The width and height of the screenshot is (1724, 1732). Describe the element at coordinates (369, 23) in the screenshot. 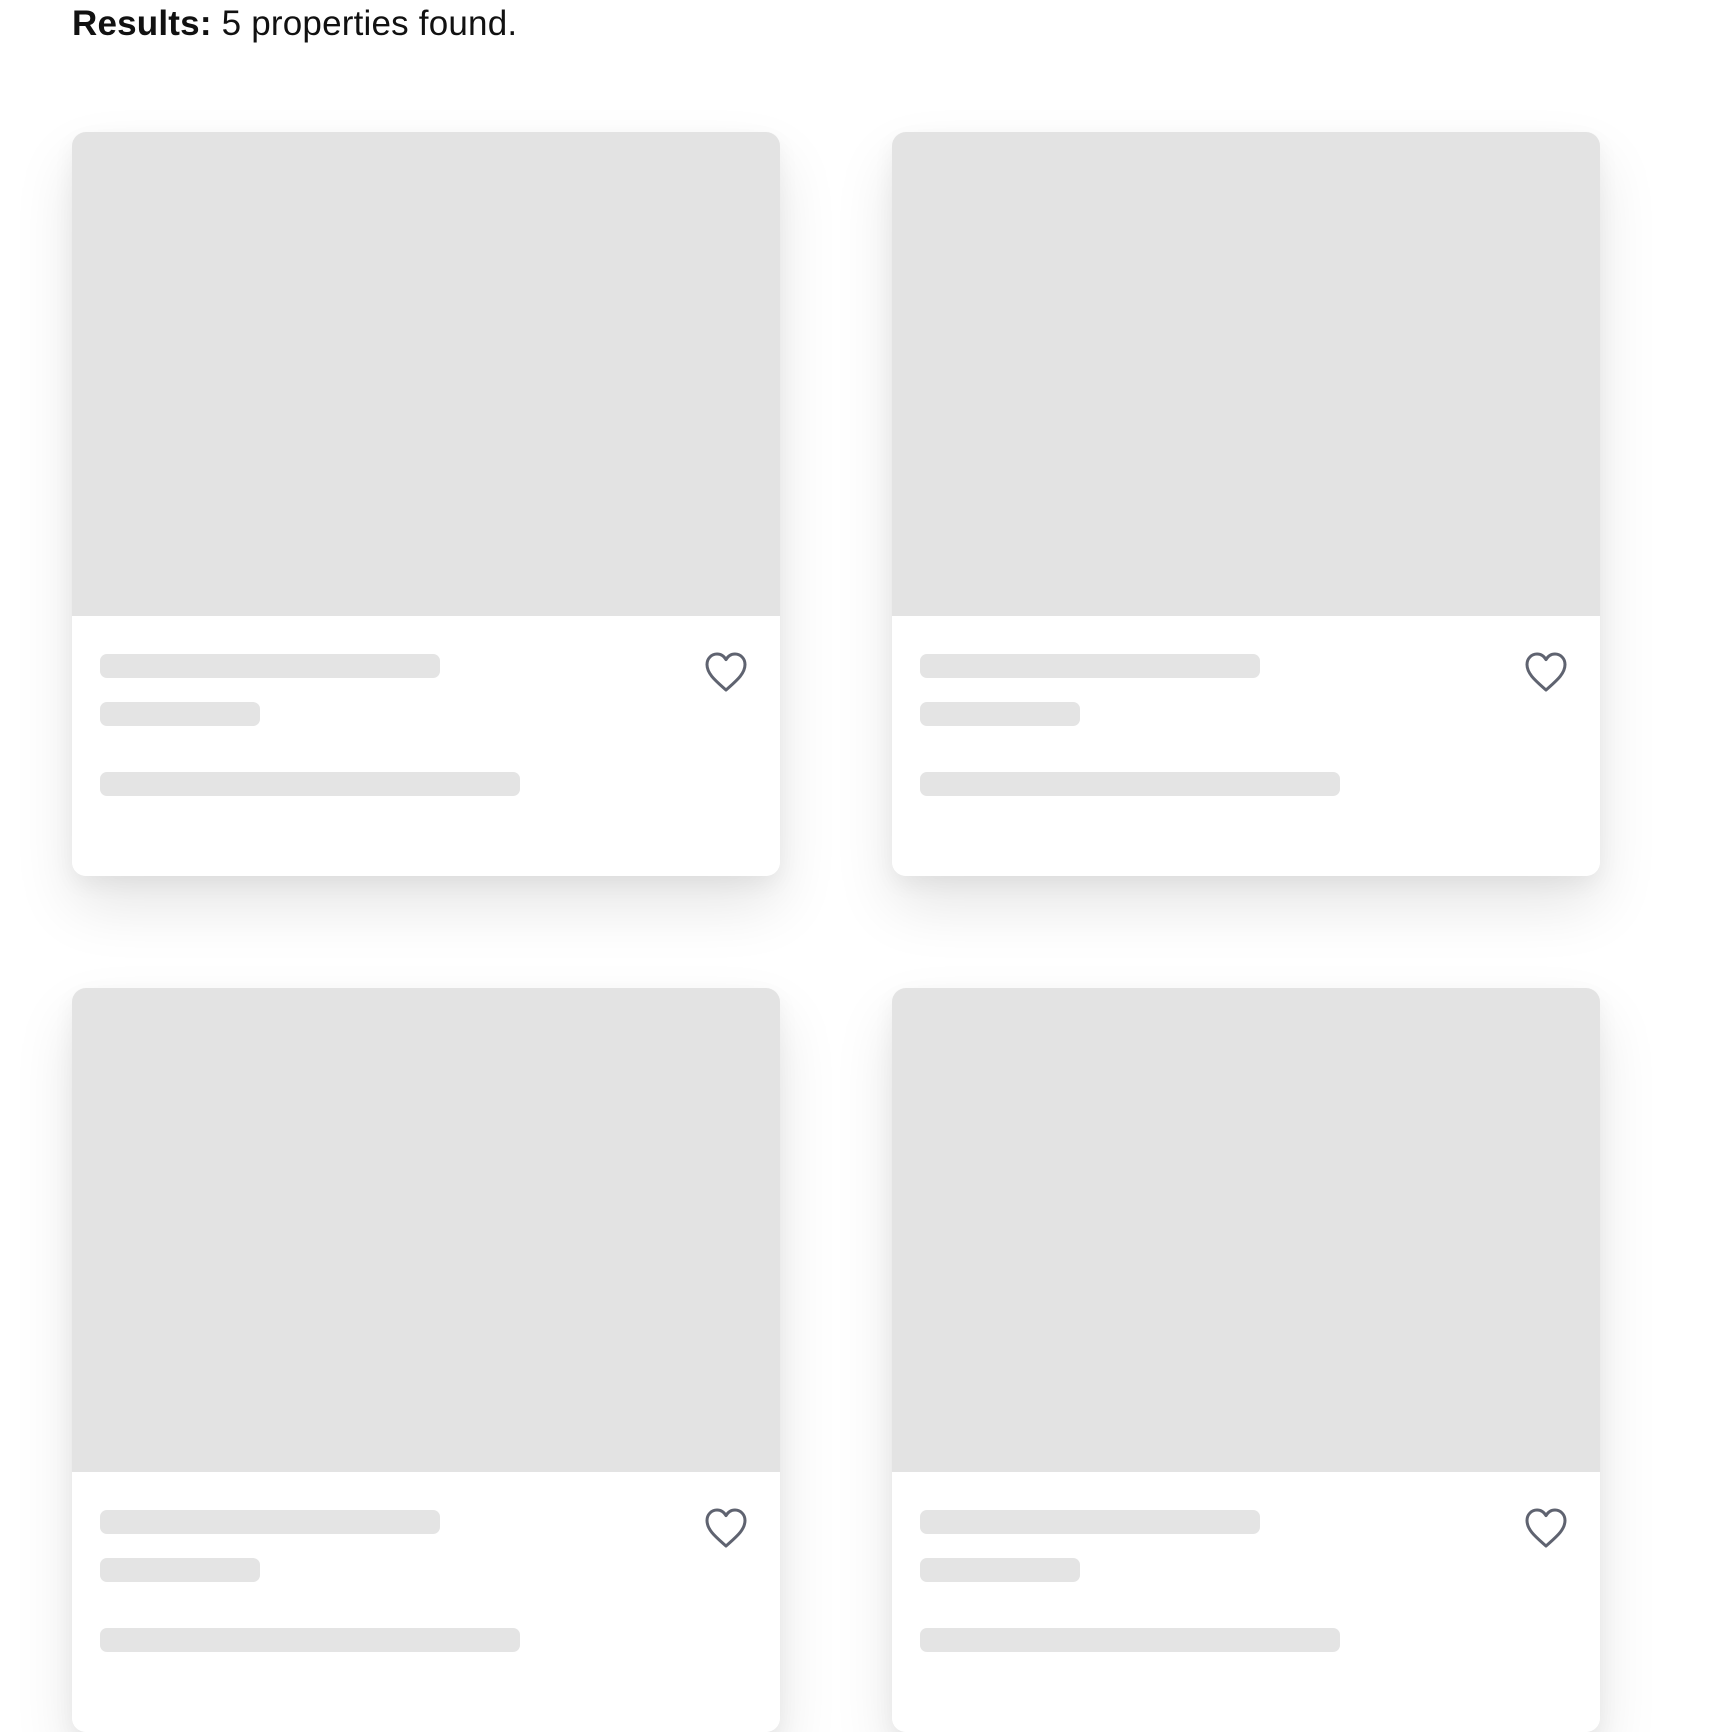

I see `results-count-text: 5 properties found.` at that location.